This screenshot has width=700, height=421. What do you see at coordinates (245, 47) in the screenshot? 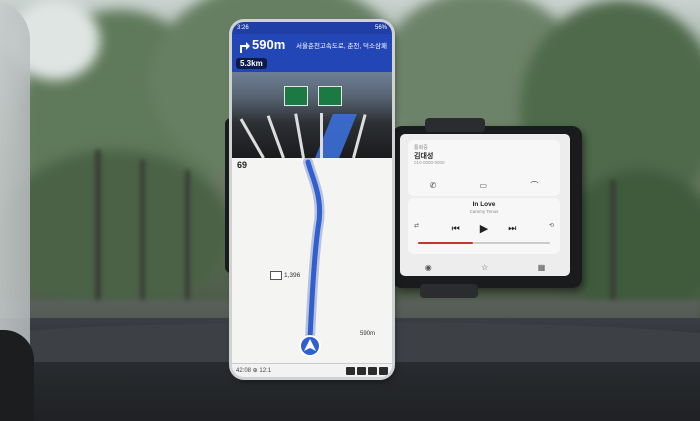
I see `turn-right-icon` at bounding box center [245, 47].